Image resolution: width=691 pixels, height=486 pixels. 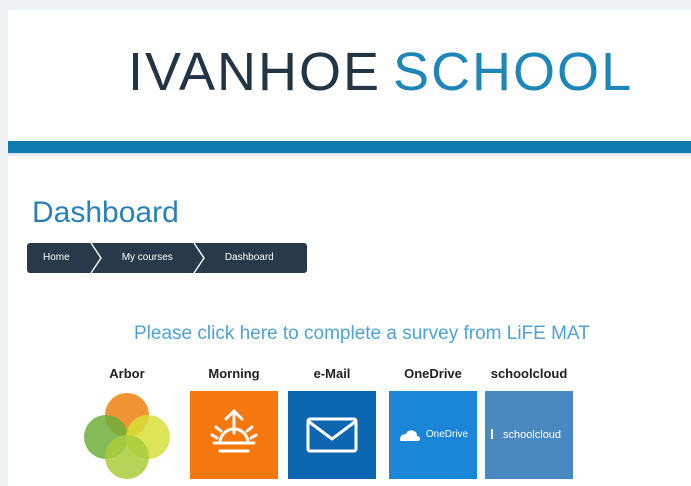 I want to click on onedrive-tile-box: OneDrive, so click(x=433, y=435).